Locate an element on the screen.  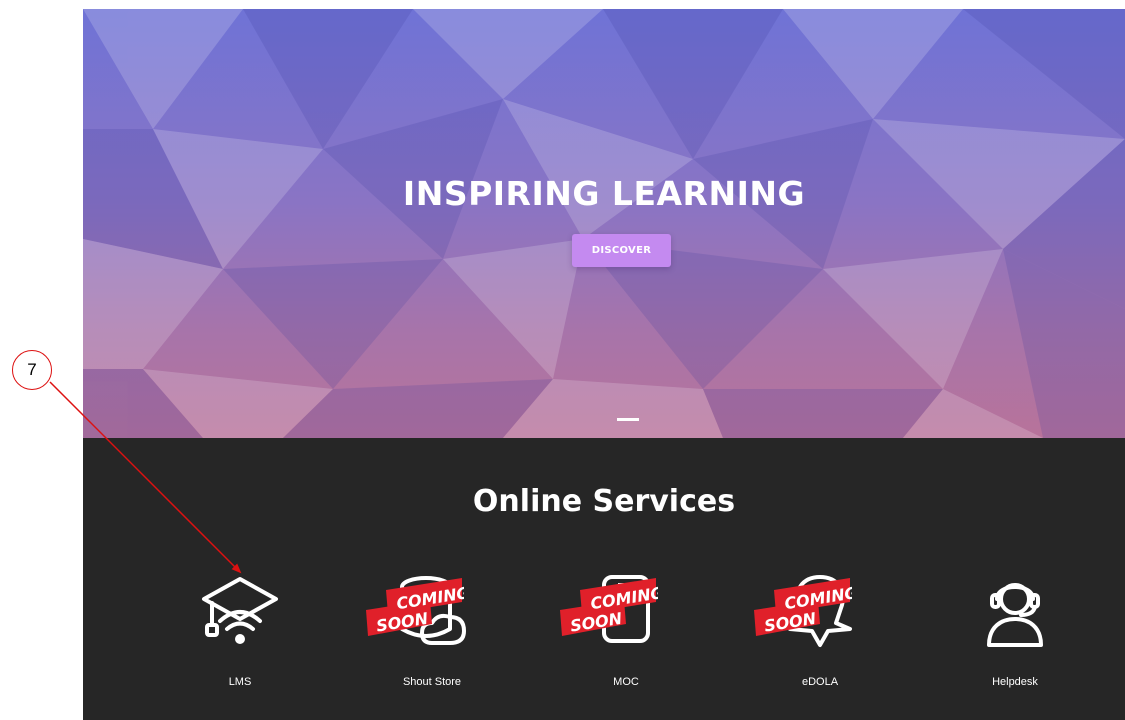
annotation-callout: 7 is located at coordinates (32, 370).